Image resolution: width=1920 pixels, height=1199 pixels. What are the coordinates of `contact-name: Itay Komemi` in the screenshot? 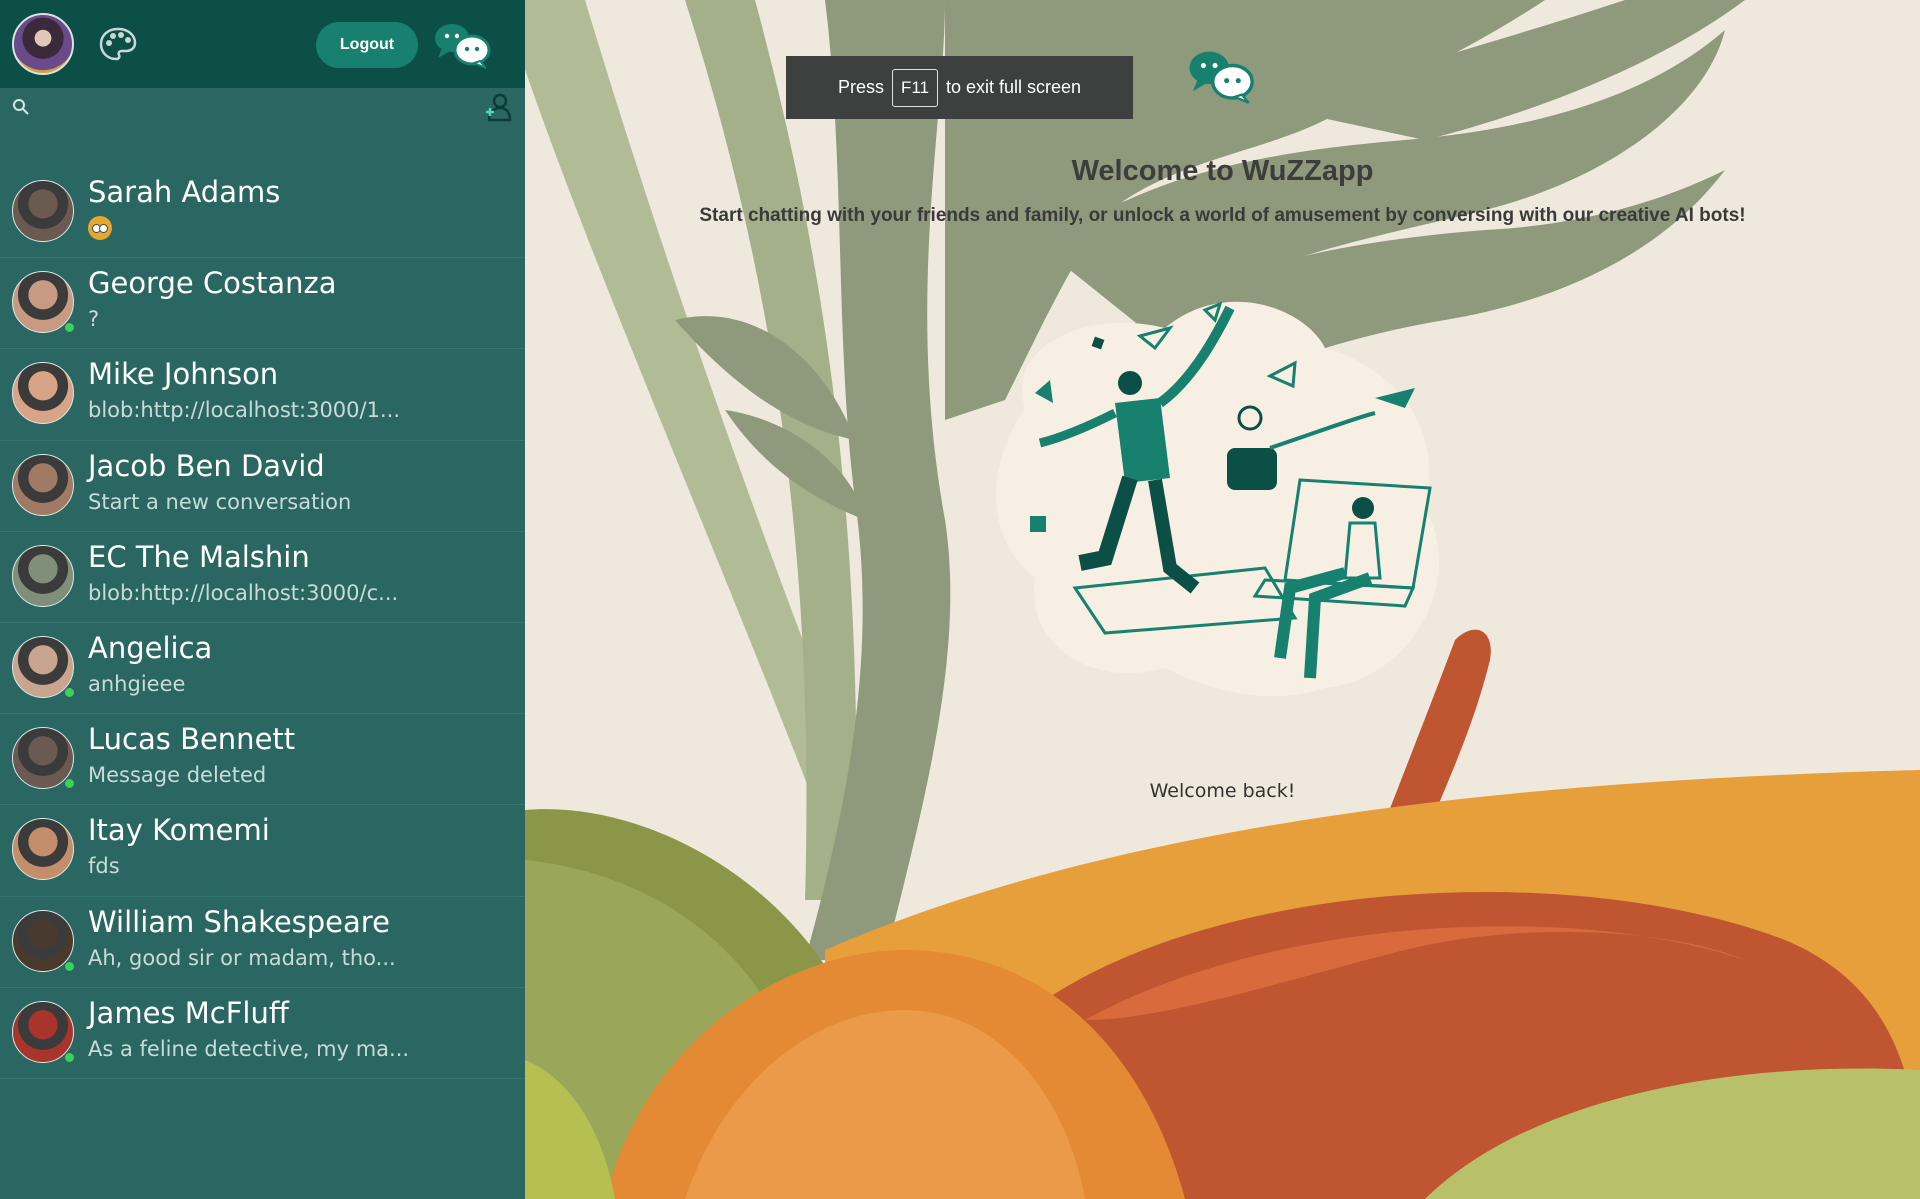 It's located at (179, 830).